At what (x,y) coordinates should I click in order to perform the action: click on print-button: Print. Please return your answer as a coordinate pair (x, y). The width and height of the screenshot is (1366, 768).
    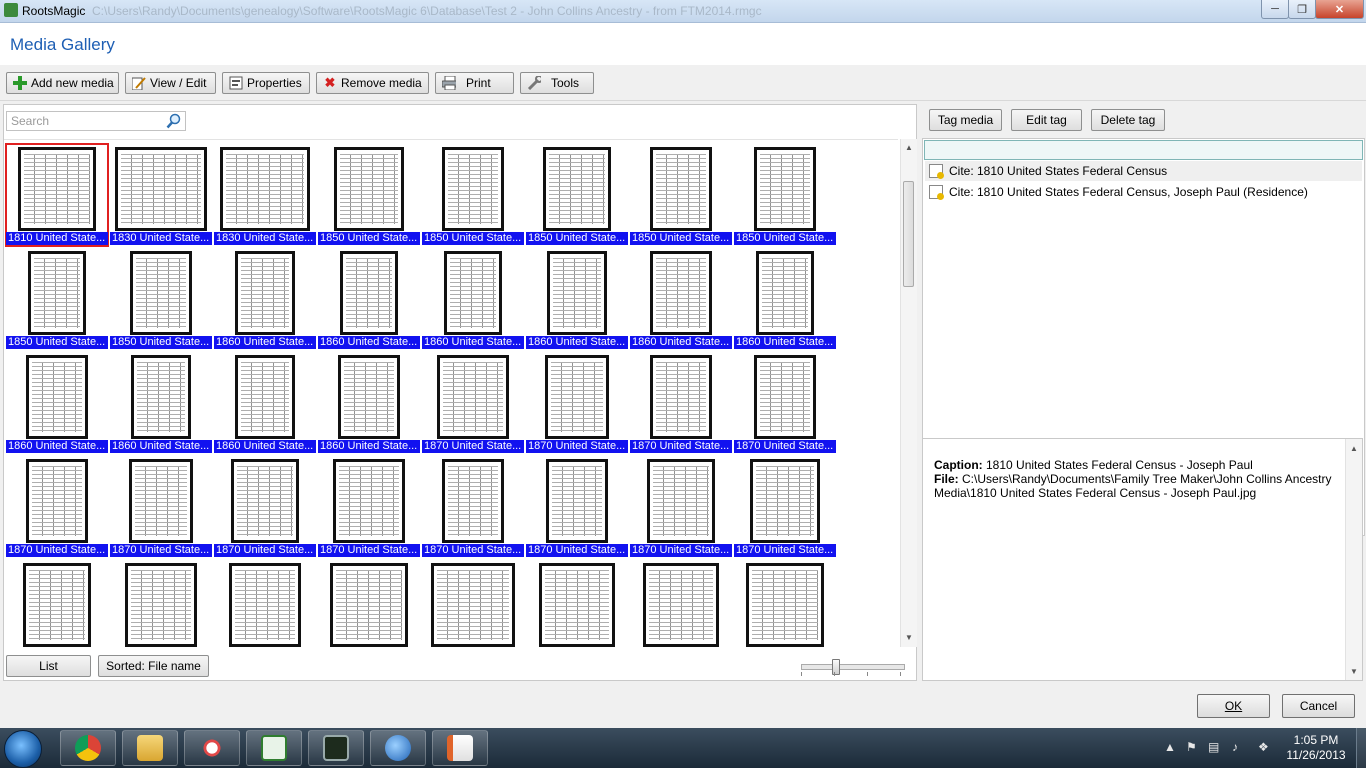
    Looking at the image, I should click on (474, 83).